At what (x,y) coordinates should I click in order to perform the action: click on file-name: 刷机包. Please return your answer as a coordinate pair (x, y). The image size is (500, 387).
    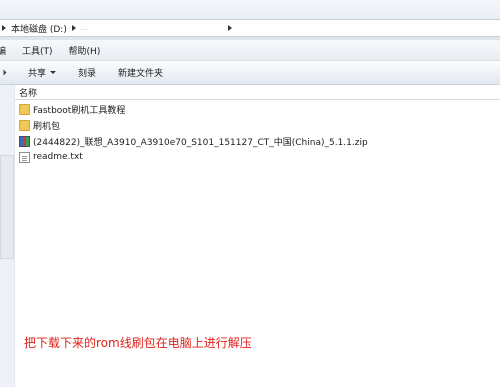
    Looking at the image, I should click on (47, 126).